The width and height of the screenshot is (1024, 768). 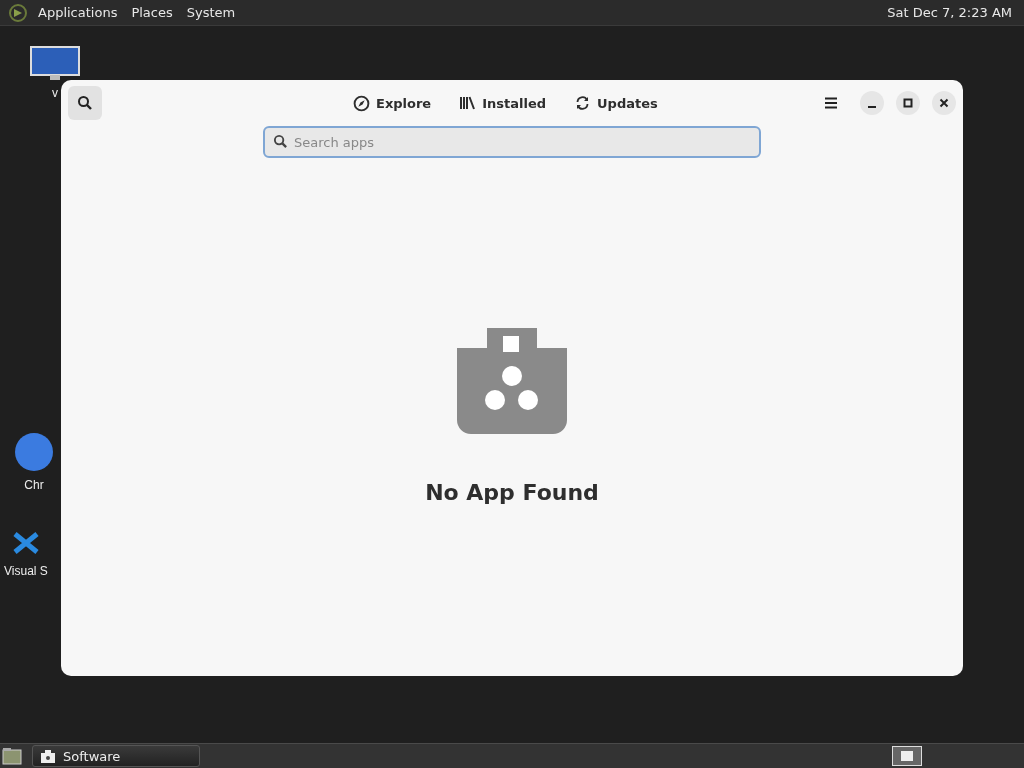 I want to click on play-logo-icon, so click(x=18, y=12).